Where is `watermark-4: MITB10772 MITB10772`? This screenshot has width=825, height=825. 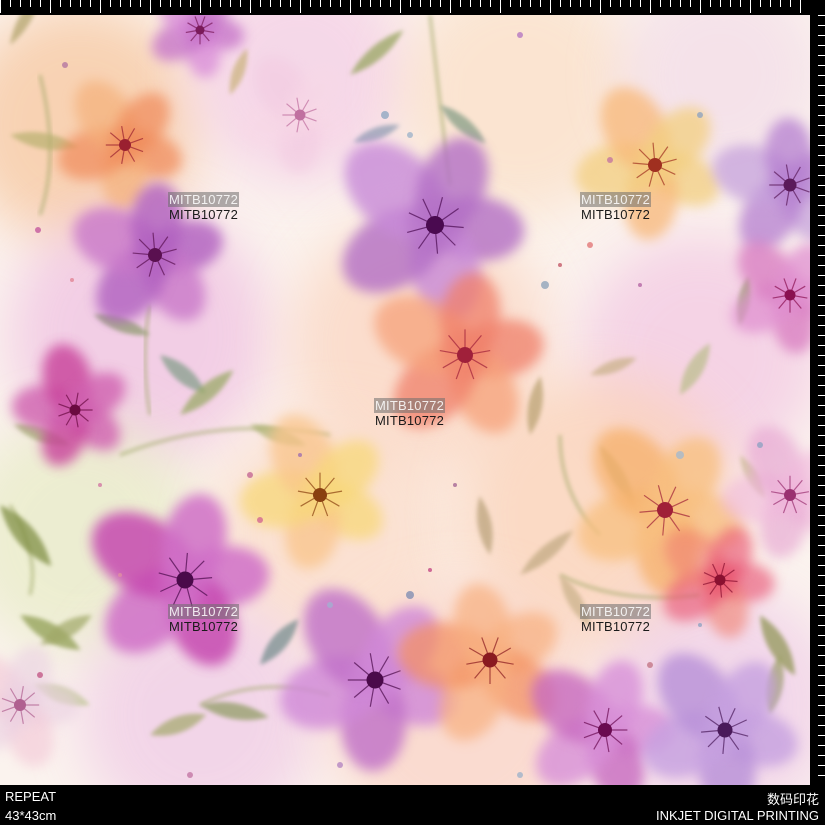
watermark-4: MITB10772 MITB10772 is located at coordinates (204, 619).